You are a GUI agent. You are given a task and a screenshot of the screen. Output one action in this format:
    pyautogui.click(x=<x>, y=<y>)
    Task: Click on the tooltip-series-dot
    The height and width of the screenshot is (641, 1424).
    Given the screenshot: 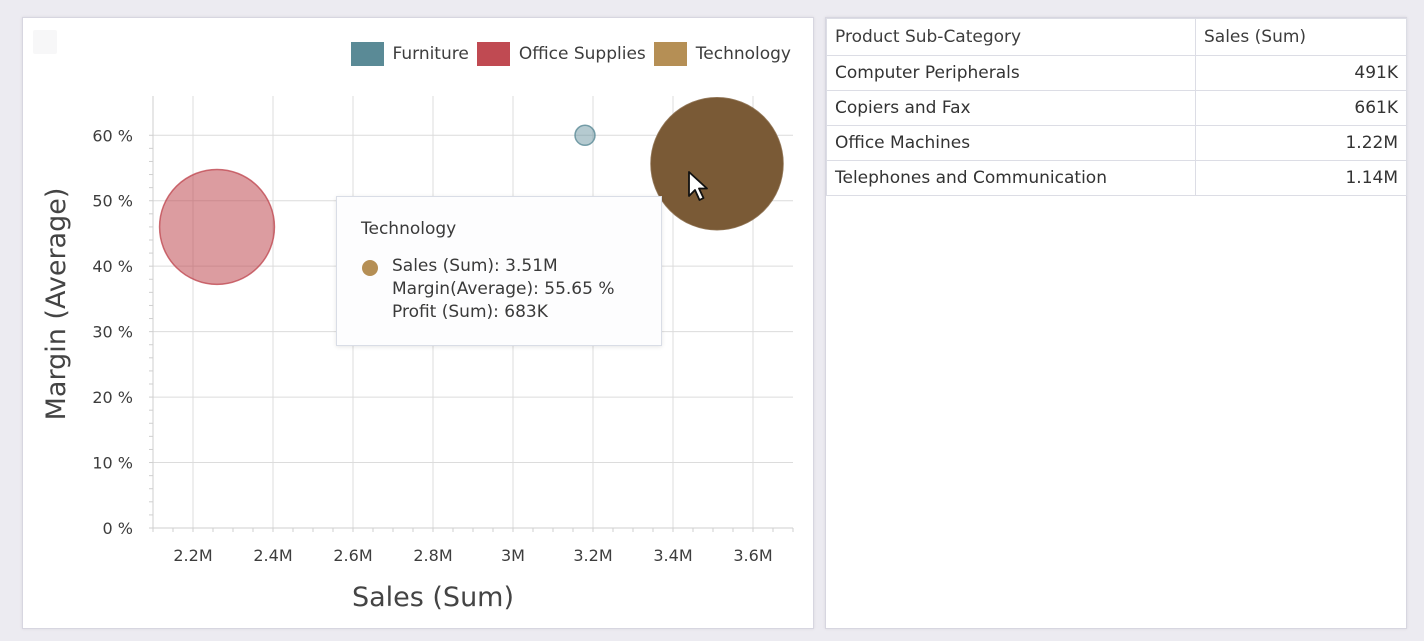 What is the action you would take?
    pyautogui.click(x=370, y=268)
    